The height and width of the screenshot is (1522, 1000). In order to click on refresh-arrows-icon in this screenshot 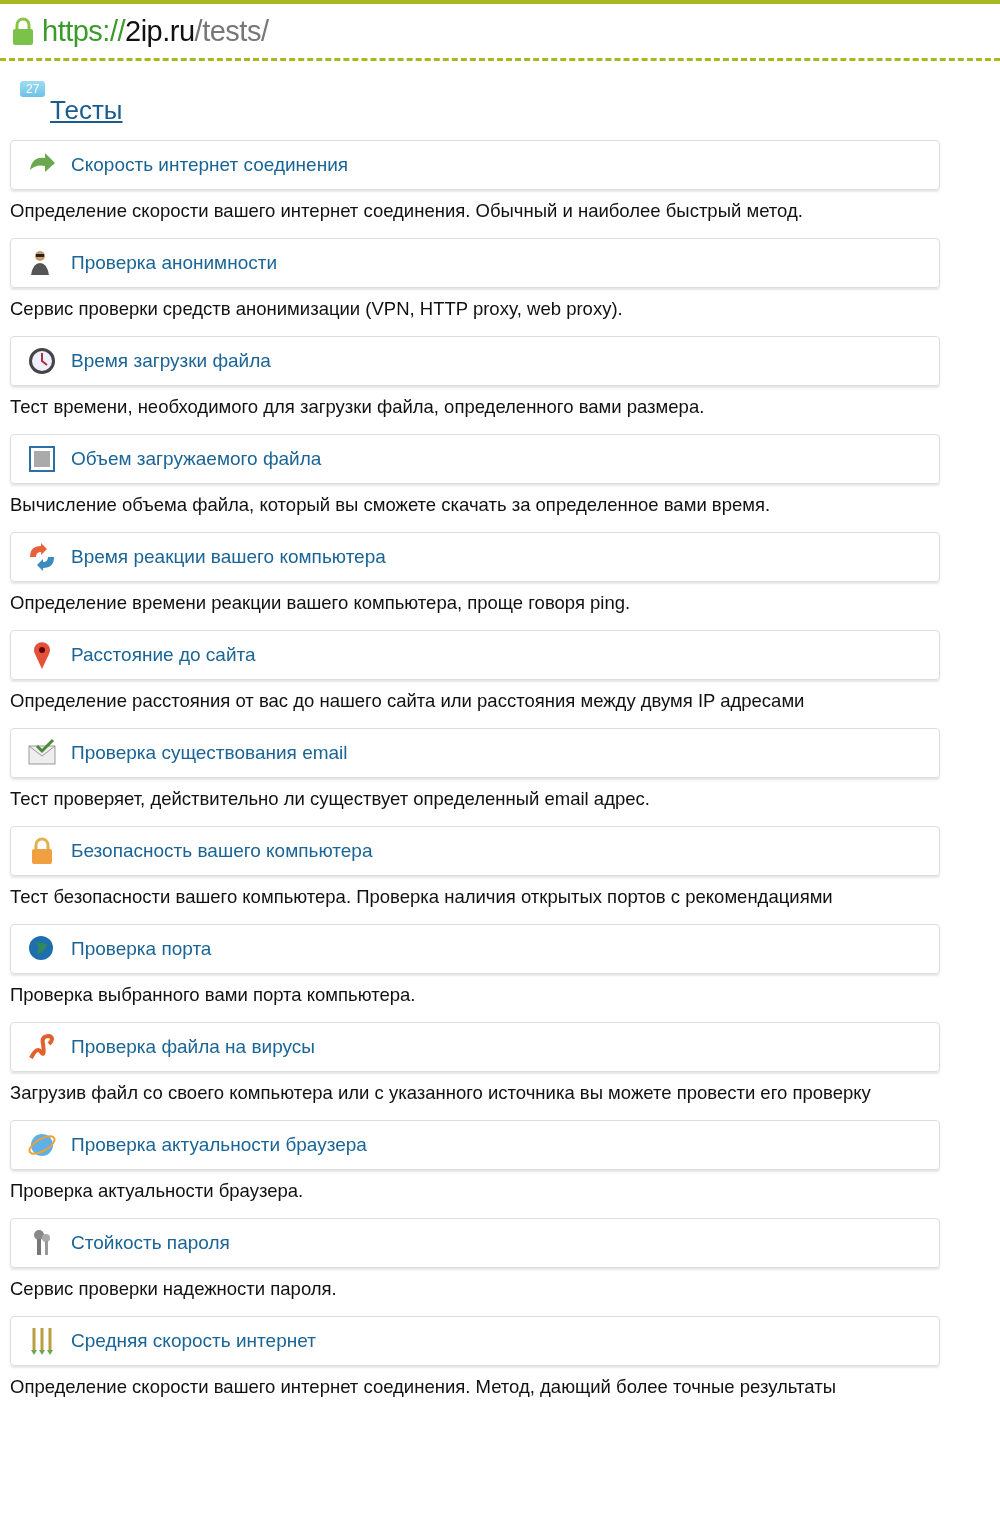, I will do `click(42, 557)`.